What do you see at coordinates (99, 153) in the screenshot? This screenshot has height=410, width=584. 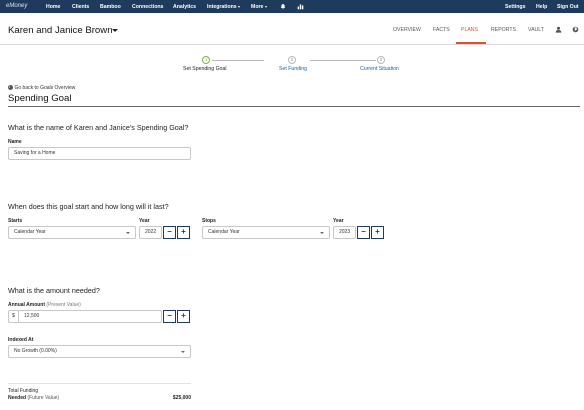 I see `goal-name-input: Saving for a Home` at bounding box center [99, 153].